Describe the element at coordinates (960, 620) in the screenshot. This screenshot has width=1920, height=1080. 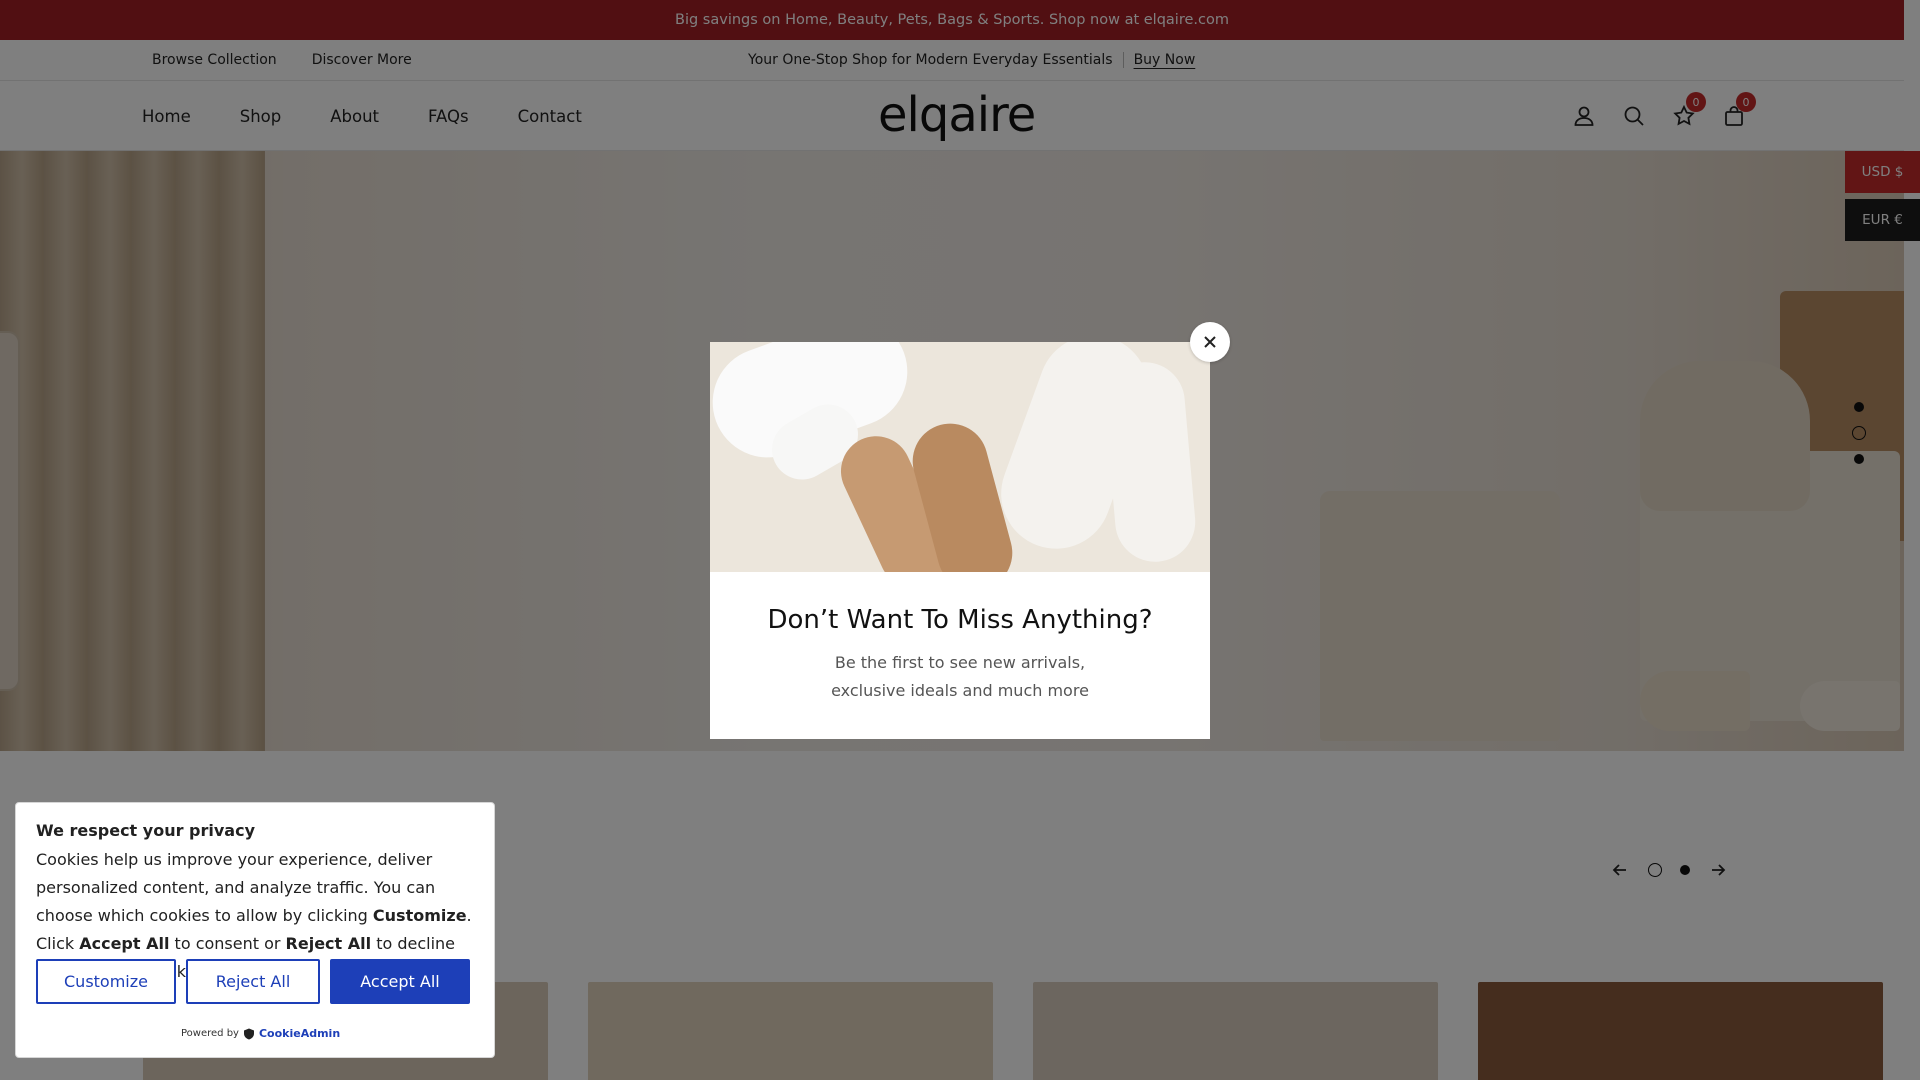
I see `newsletter-title: Don’t Want To Miss Anything?` at that location.